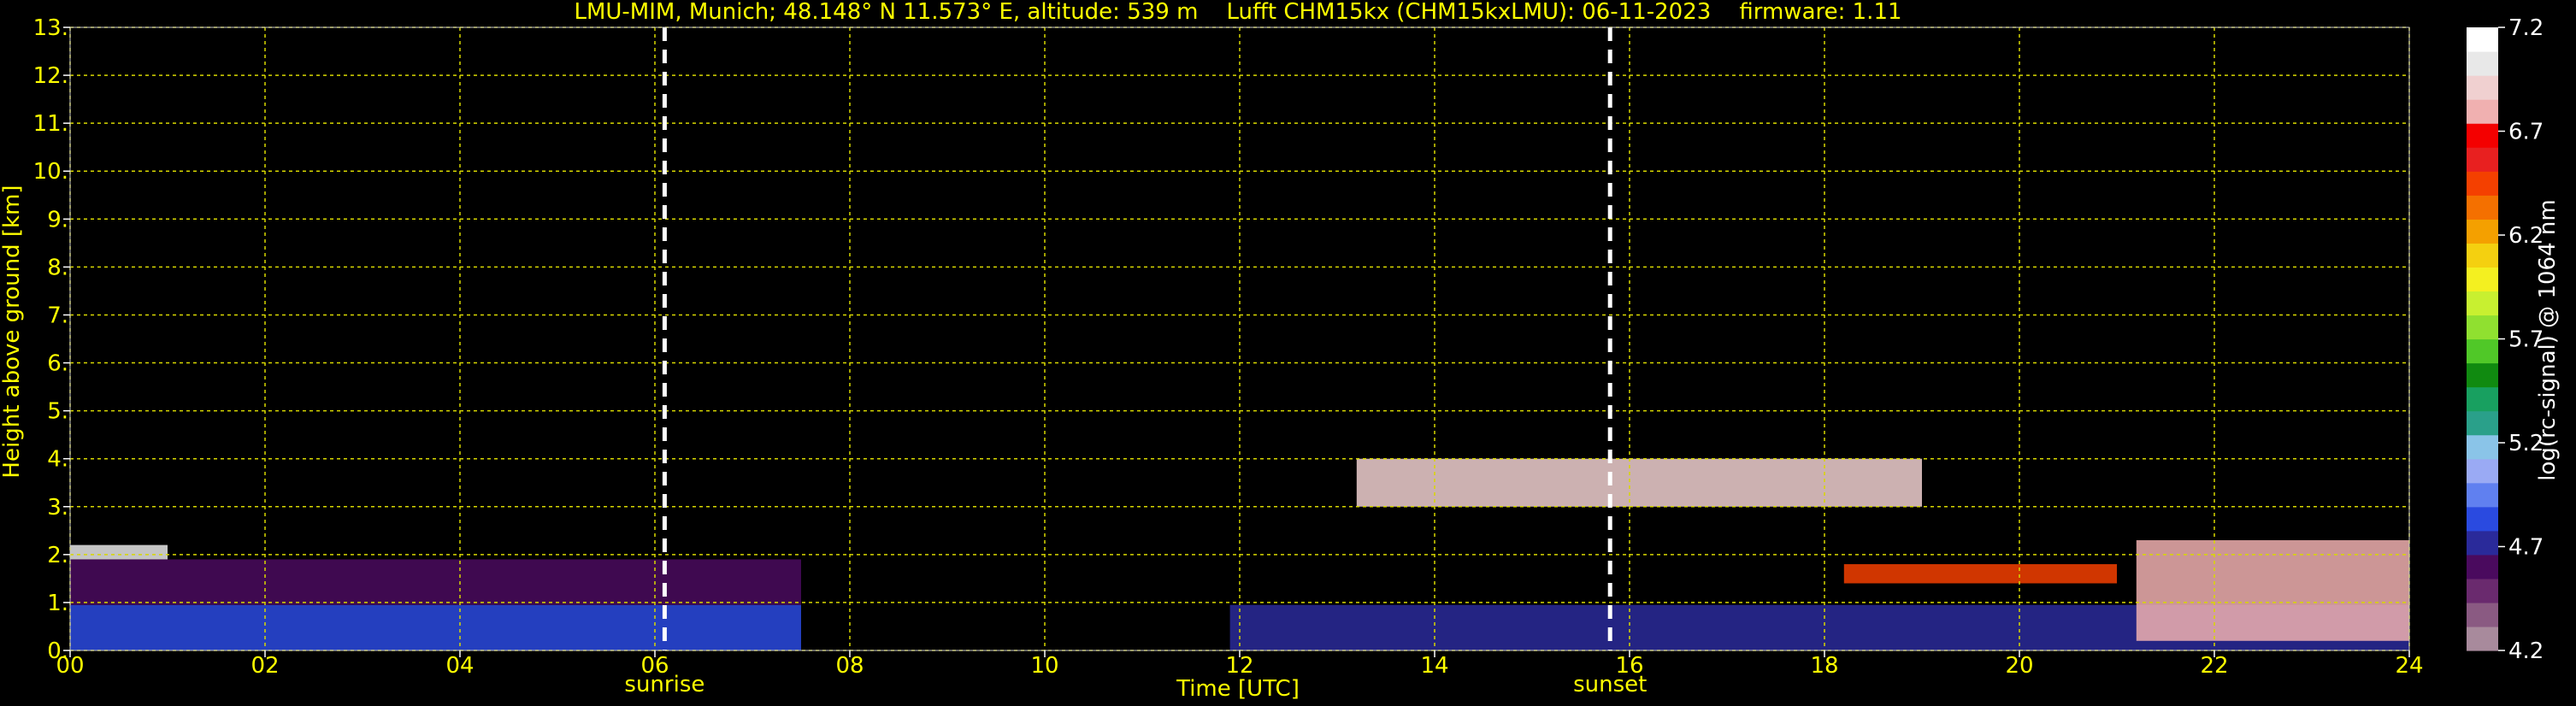 The height and width of the screenshot is (706, 2576). I want to click on colorbar-tick-label: 7.2, so click(2526, 28).